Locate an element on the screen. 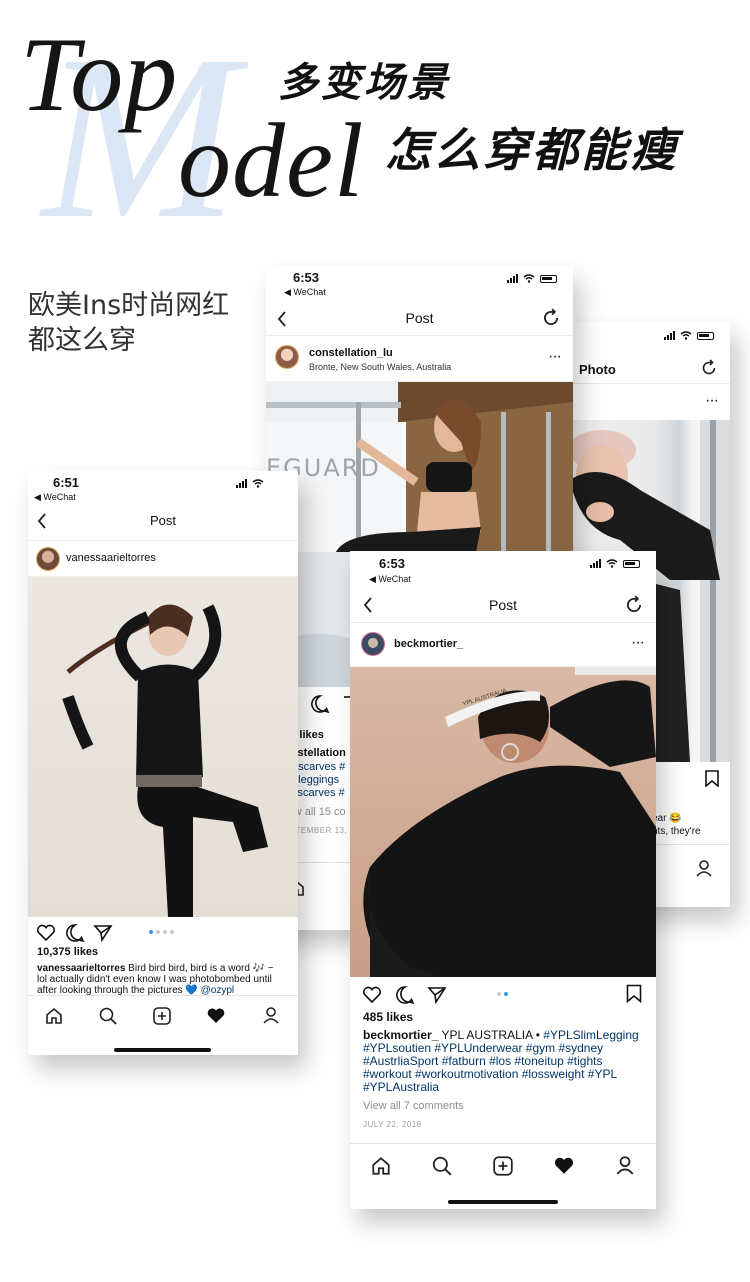 This screenshot has width=750, height=1282. tagline-2: 怎么穿都能瘦 is located at coordinates (532, 150).